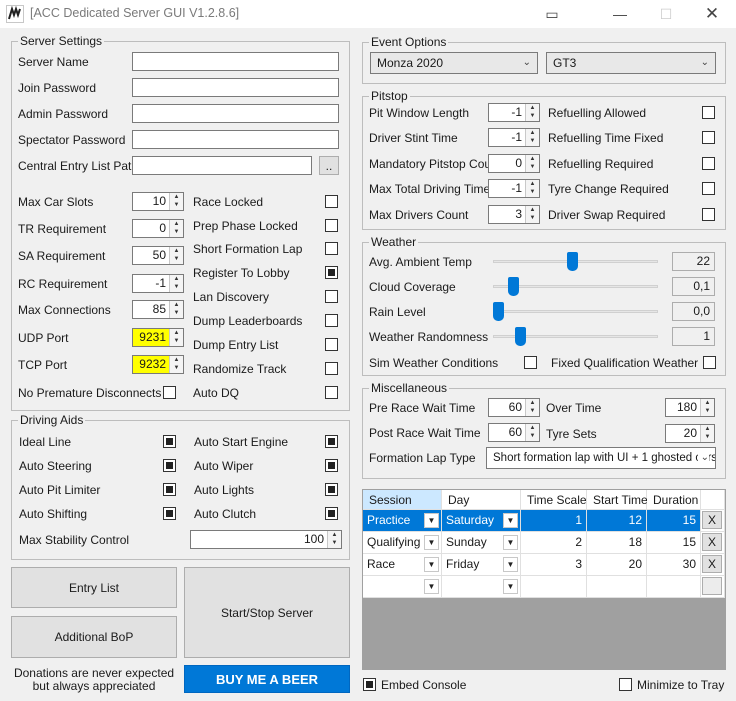 The height and width of the screenshot is (701, 736). I want to click on day-header: Day, so click(481, 500).